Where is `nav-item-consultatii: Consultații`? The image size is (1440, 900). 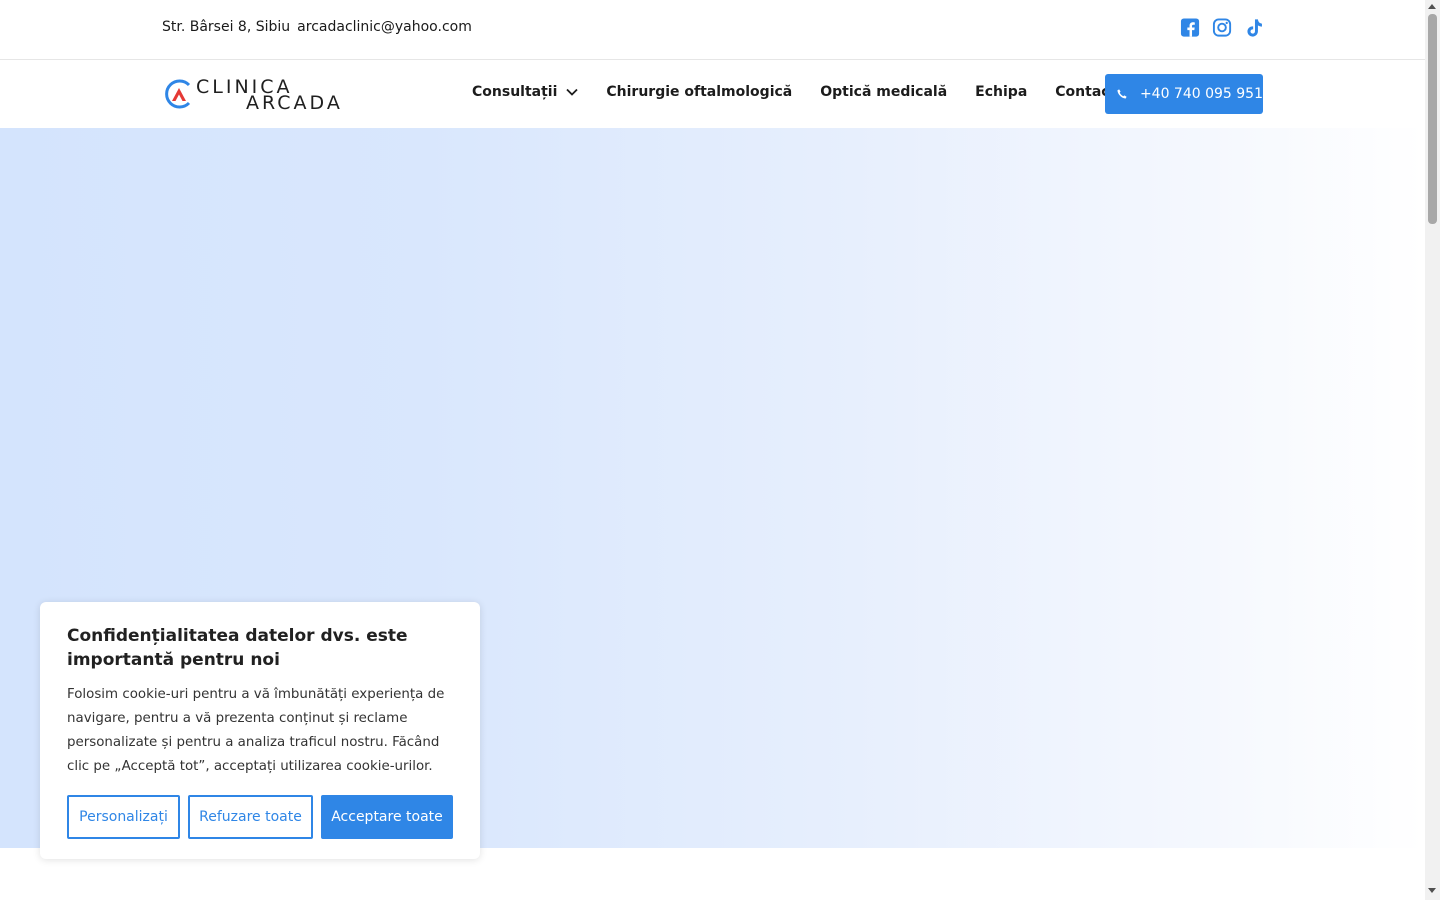
nav-item-consultatii: Consultații is located at coordinates (525, 92).